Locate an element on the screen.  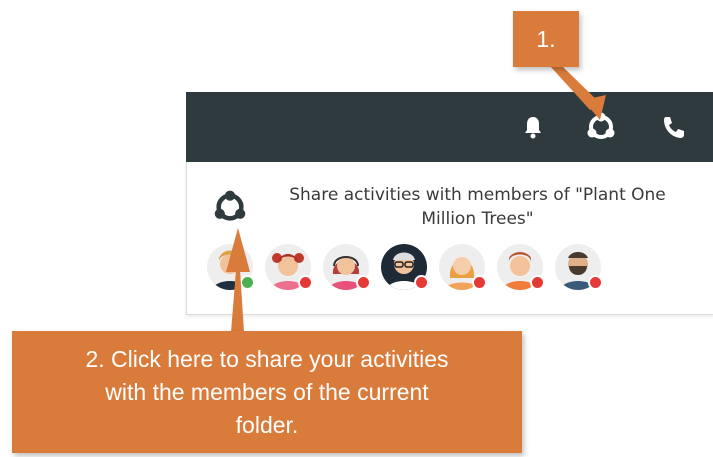
step-2-line2: with the members of the current is located at coordinates (267, 392).